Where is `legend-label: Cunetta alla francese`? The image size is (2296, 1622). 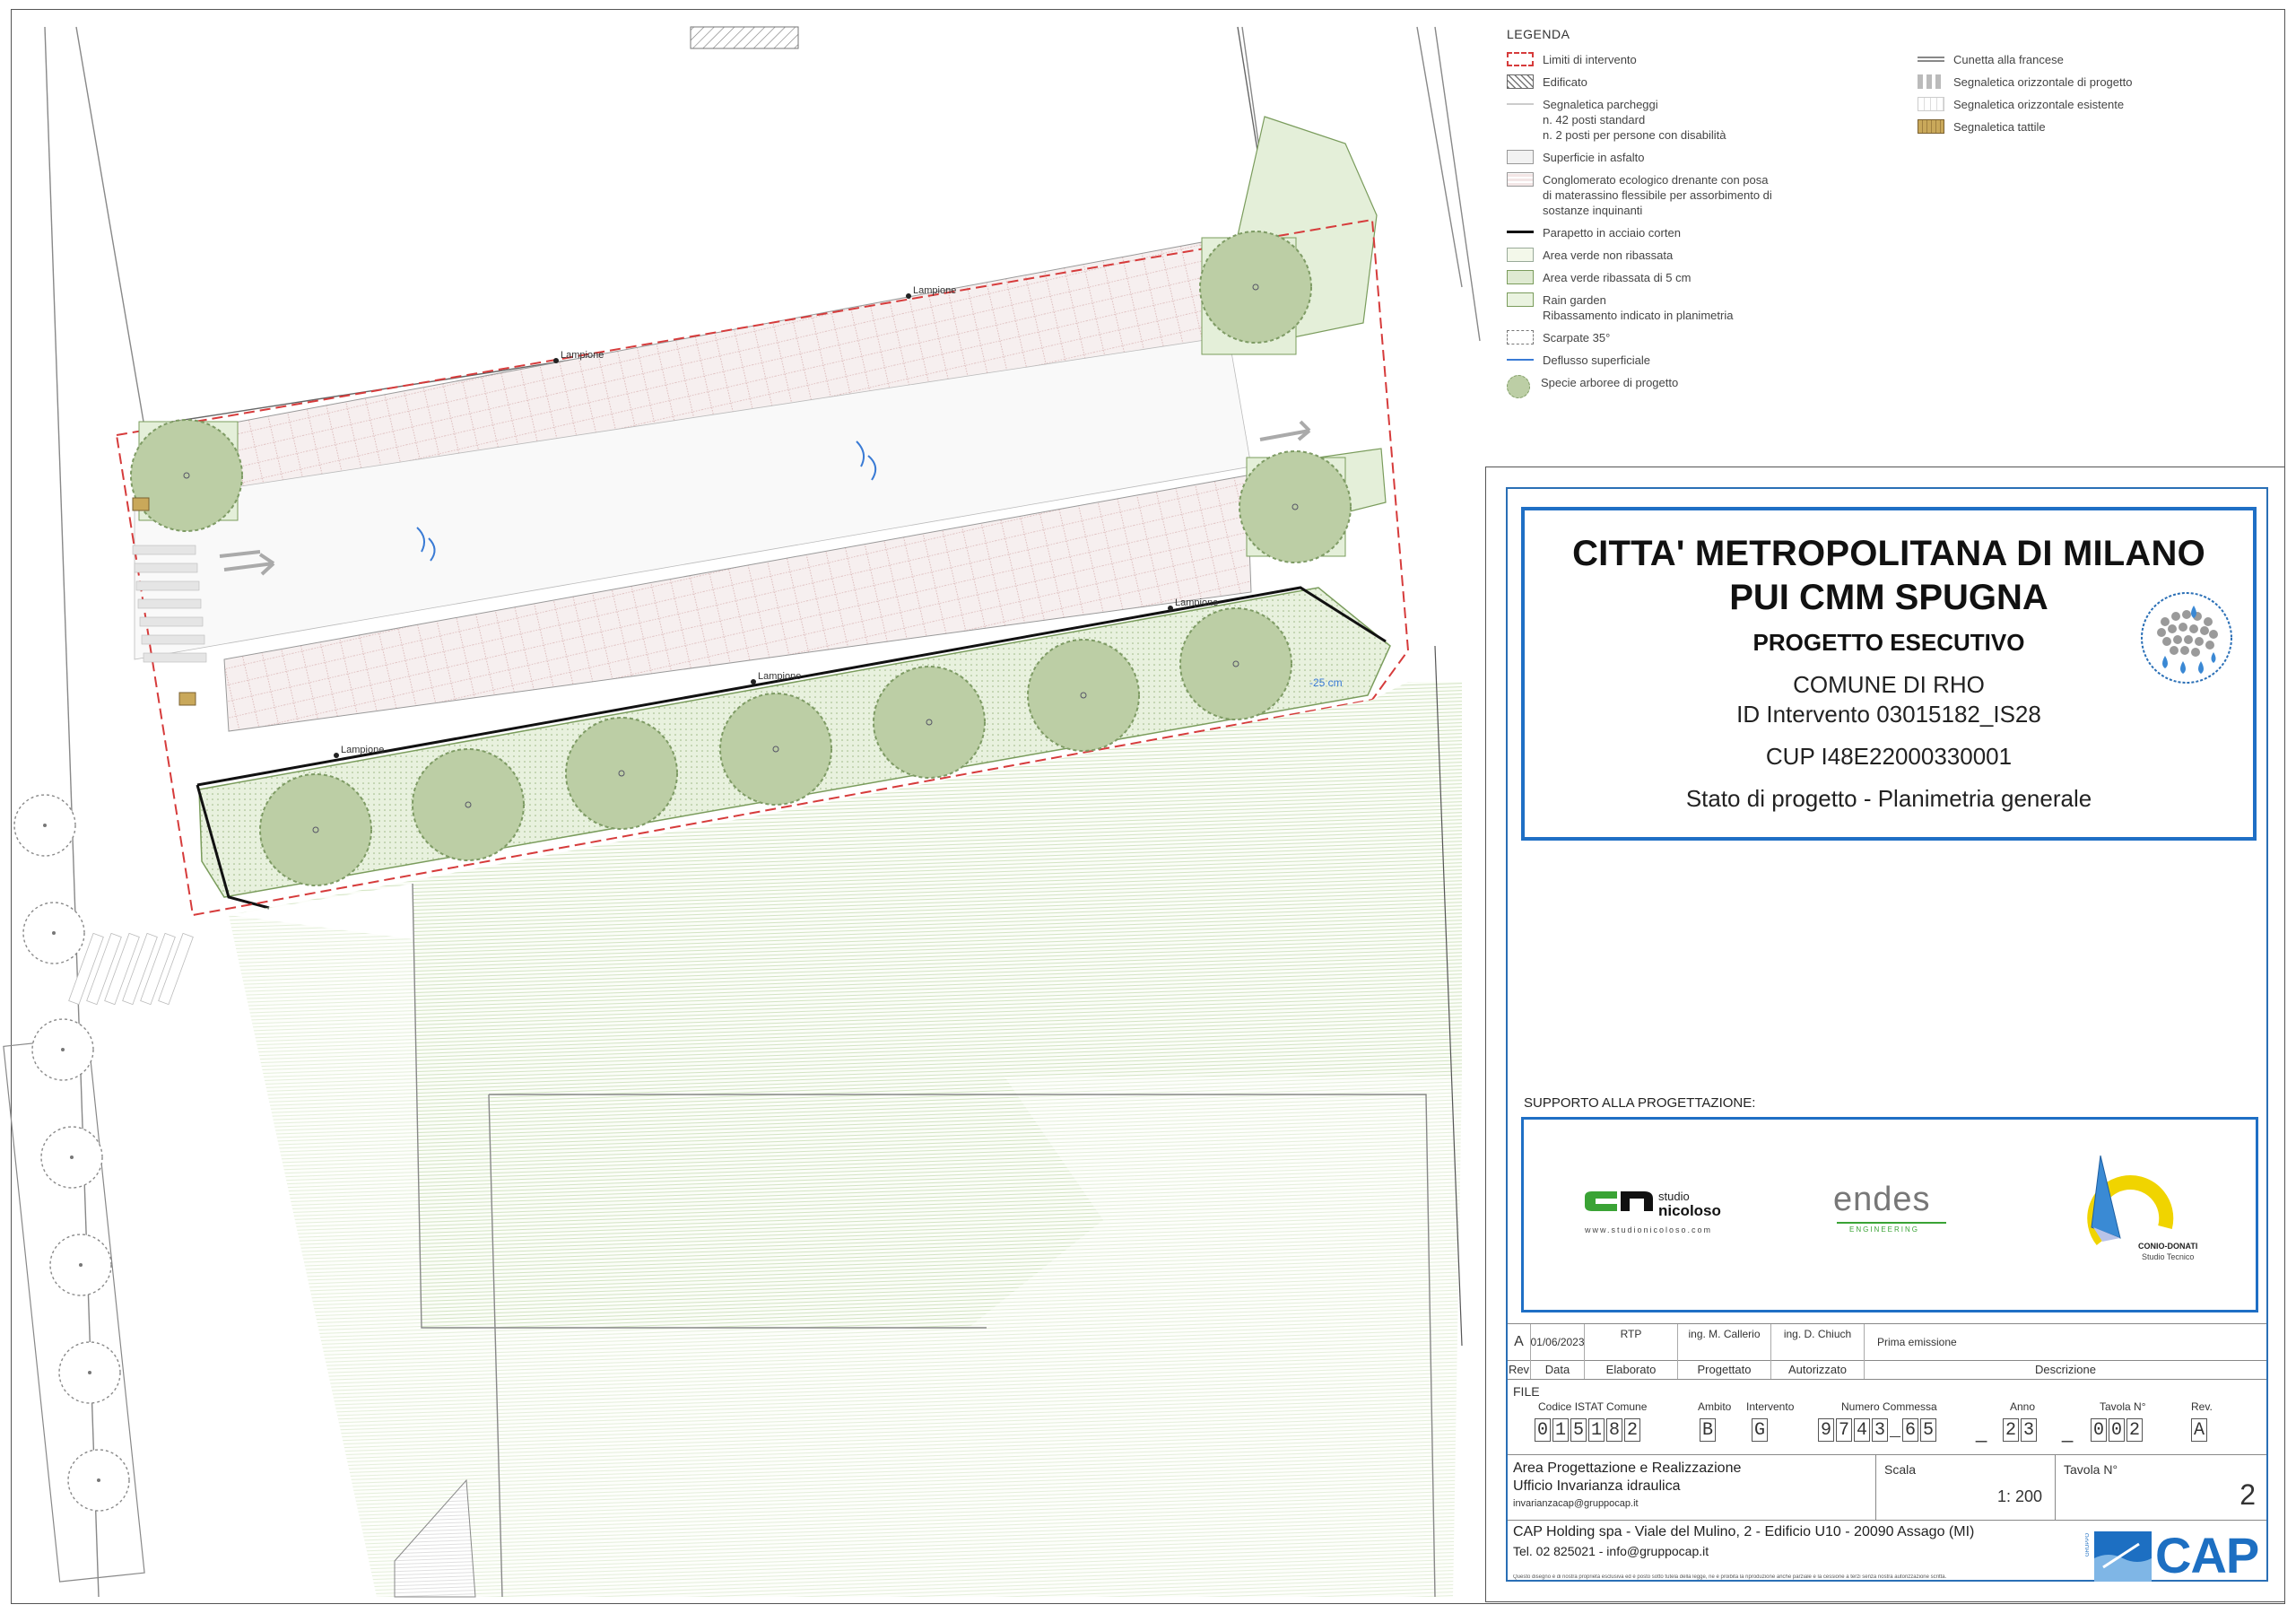 legend-label: Cunetta alla francese is located at coordinates (2008, 60).